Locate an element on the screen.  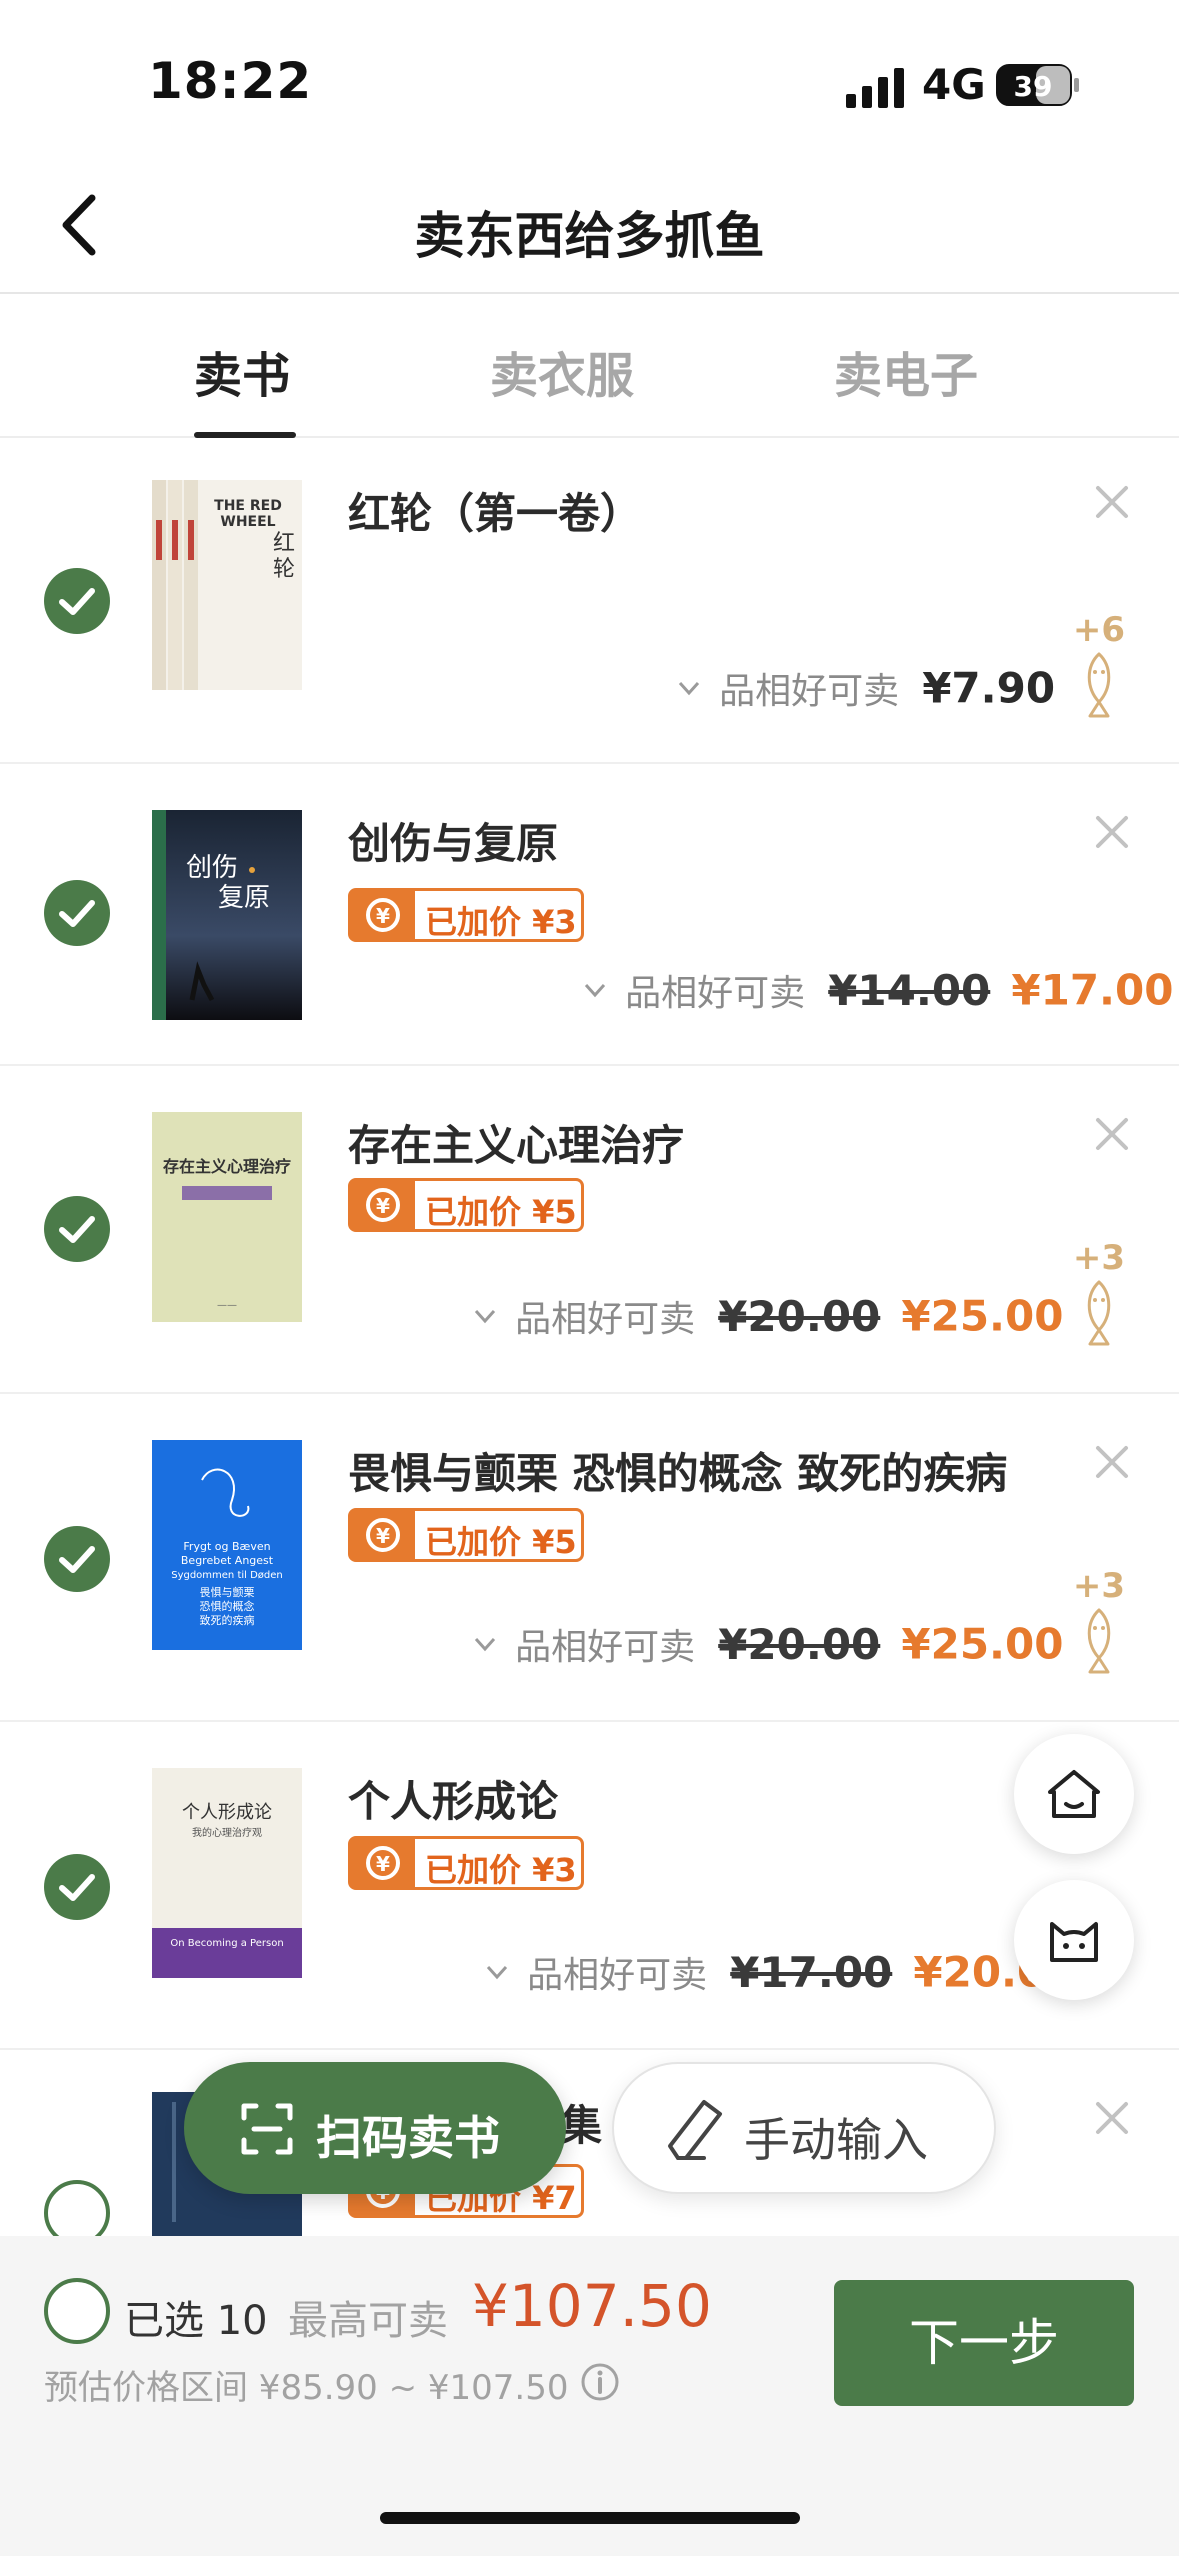
book-cover-art: 创伤 复原 is located at coordinates (227, 915).